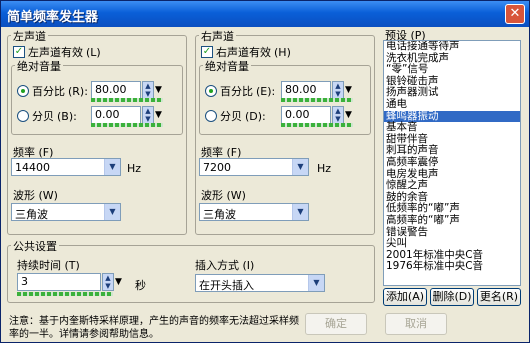  What do you see at coordinates (452, 104) in the screenshot?
I see `preset-item: 通电` at bounding box center [452, 104].